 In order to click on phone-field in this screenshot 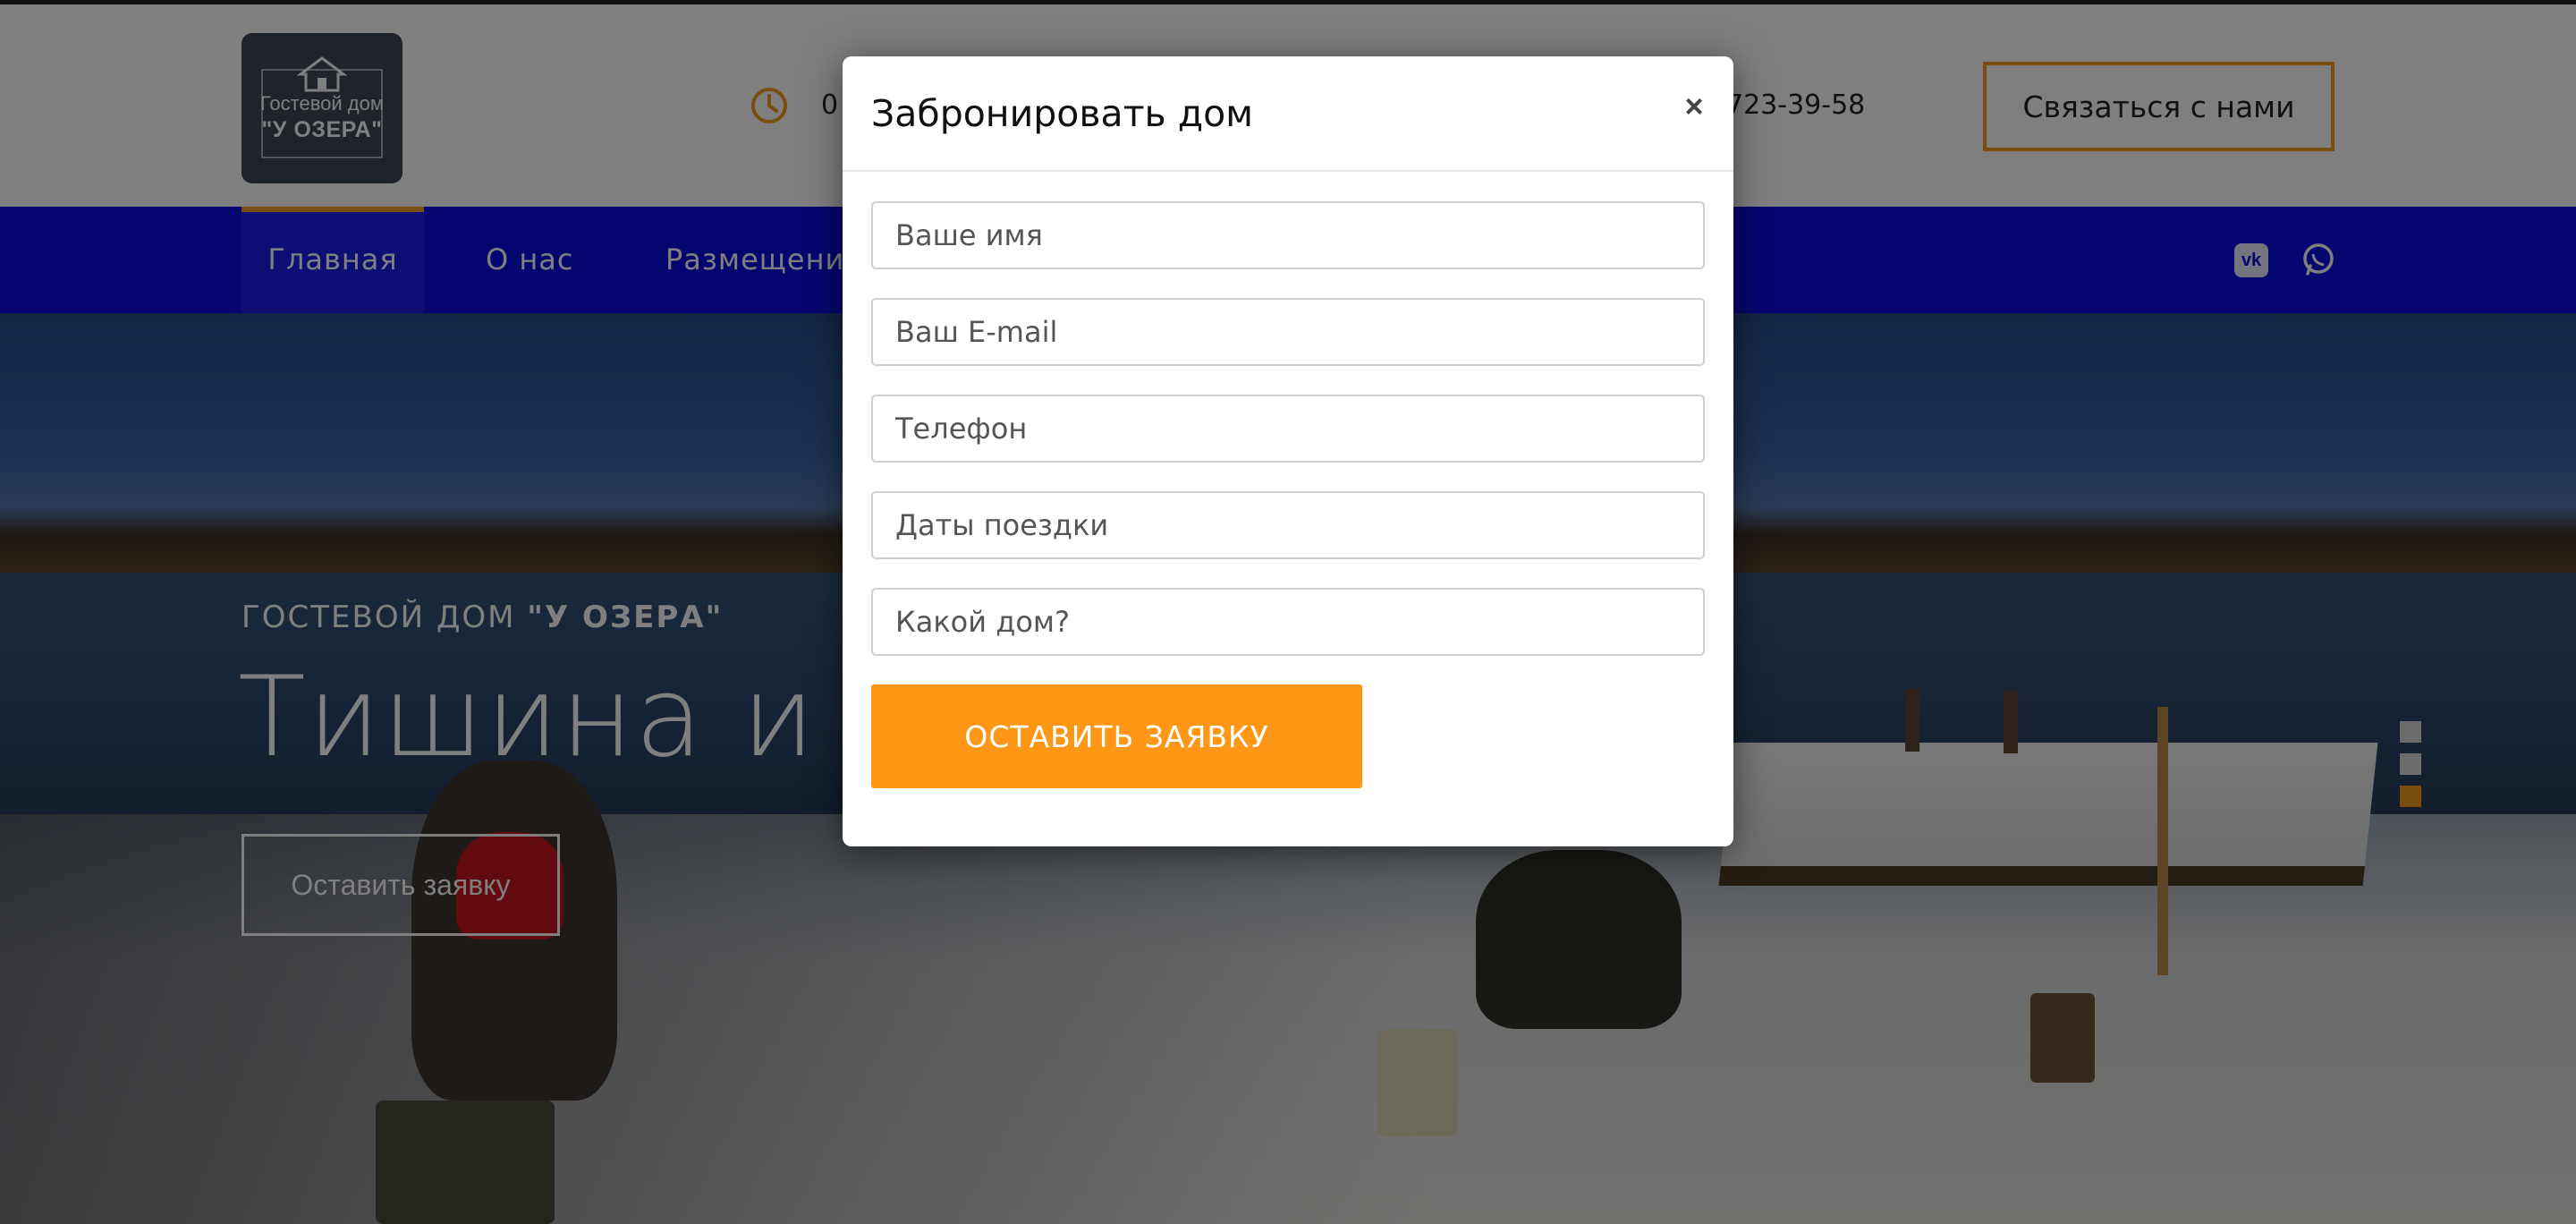, I will do `click(1288, 429)`.